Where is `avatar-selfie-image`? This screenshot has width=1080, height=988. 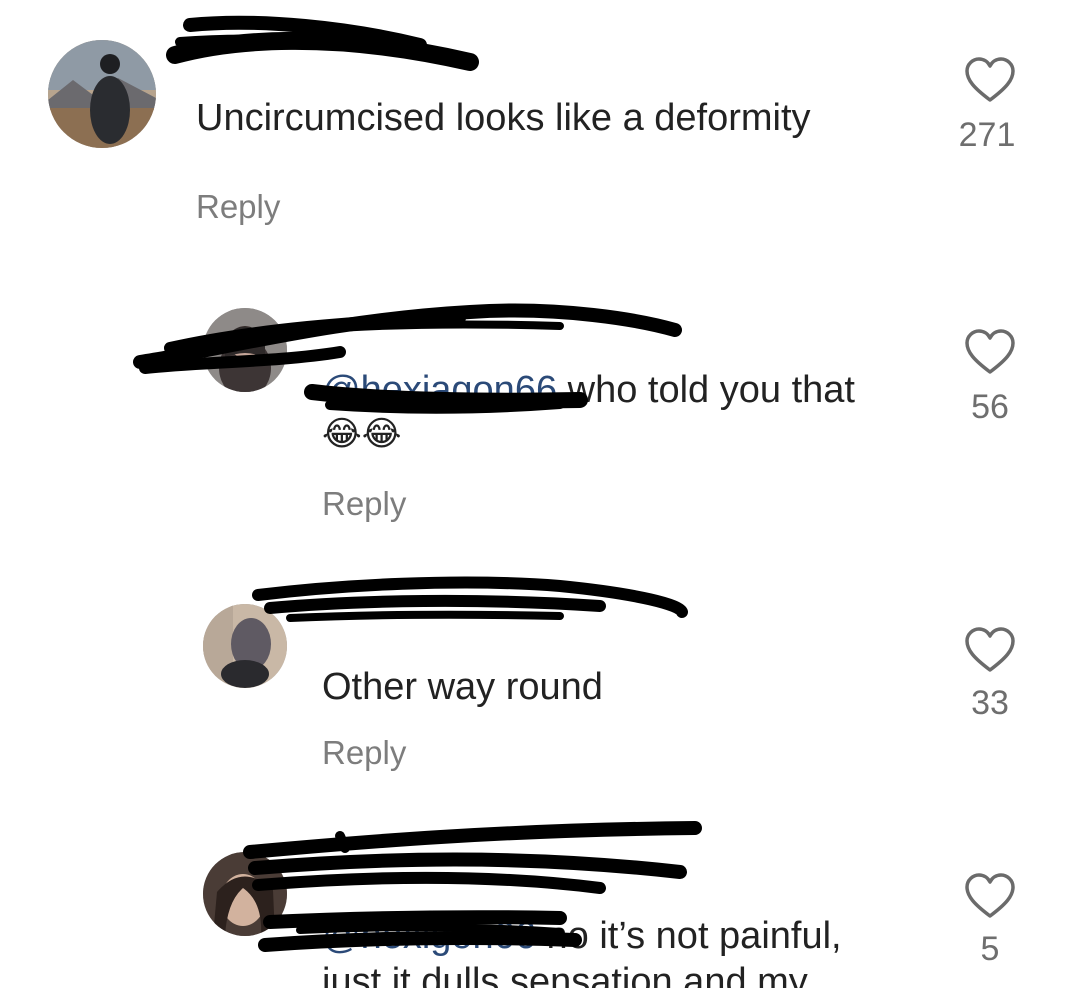
avatar-selfie-image is located at coordinates (245, 894).